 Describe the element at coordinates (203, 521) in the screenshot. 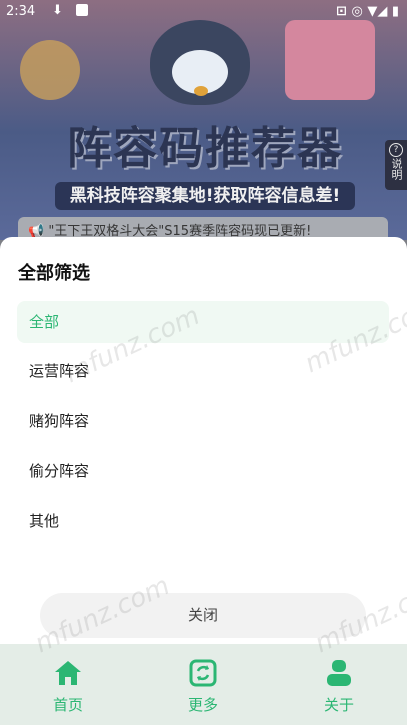

I see `filter-option-other: 其他` at that location.